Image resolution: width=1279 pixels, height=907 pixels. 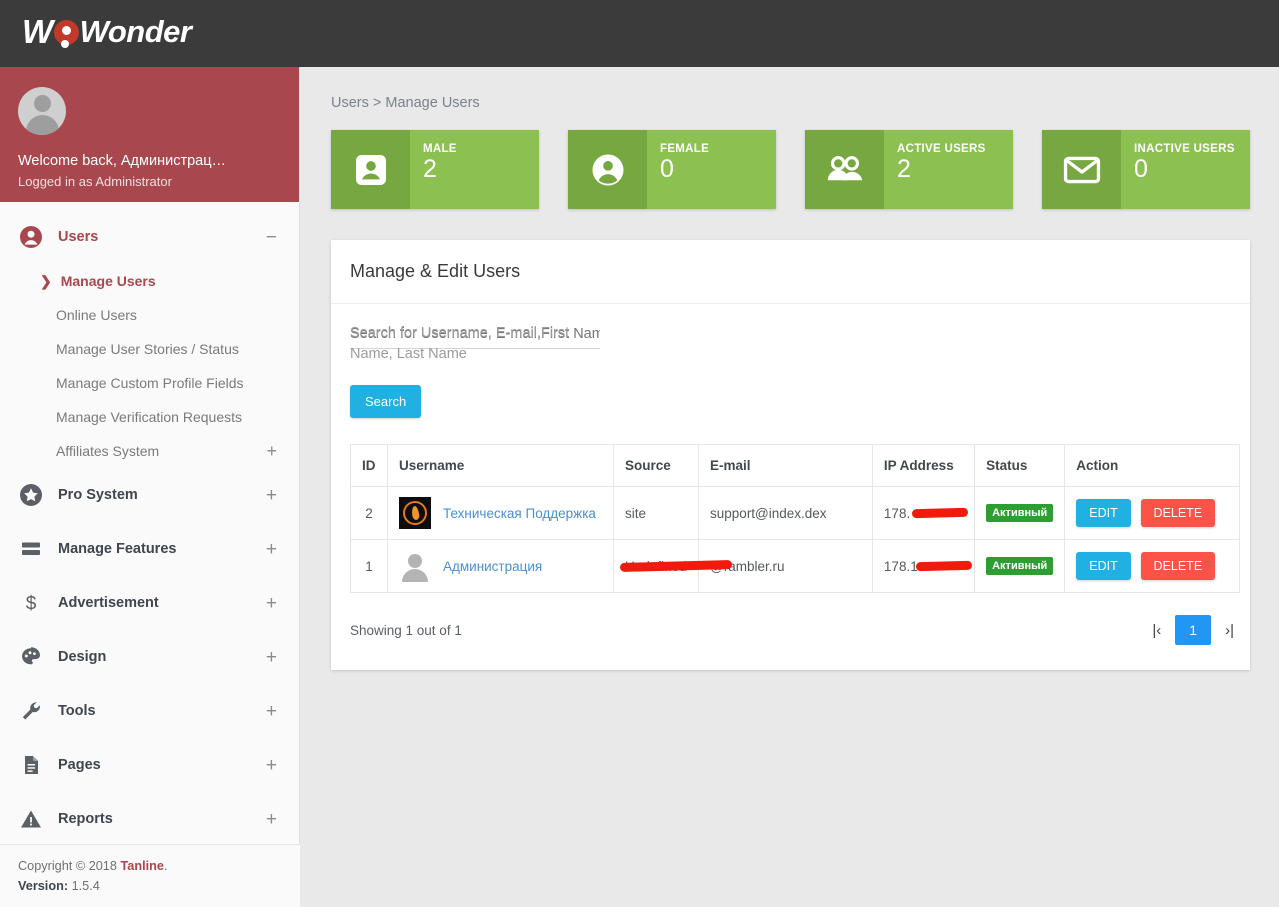 What do you see at coordinates (746, 566) in the screenshot?
I see `cell-email: @rambler.ru` at bounding box center [746, 566].